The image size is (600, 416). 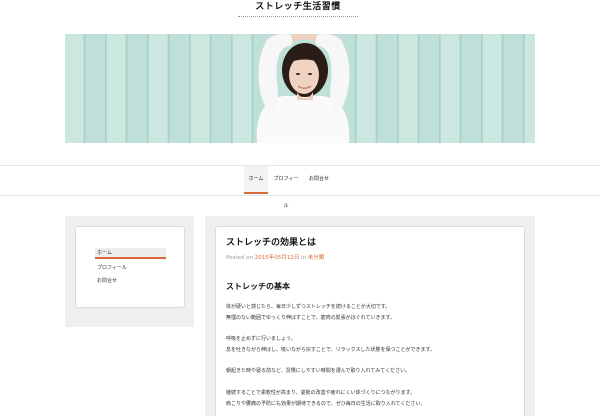 I want to click on in-label: in, so click(x=303, y=258).